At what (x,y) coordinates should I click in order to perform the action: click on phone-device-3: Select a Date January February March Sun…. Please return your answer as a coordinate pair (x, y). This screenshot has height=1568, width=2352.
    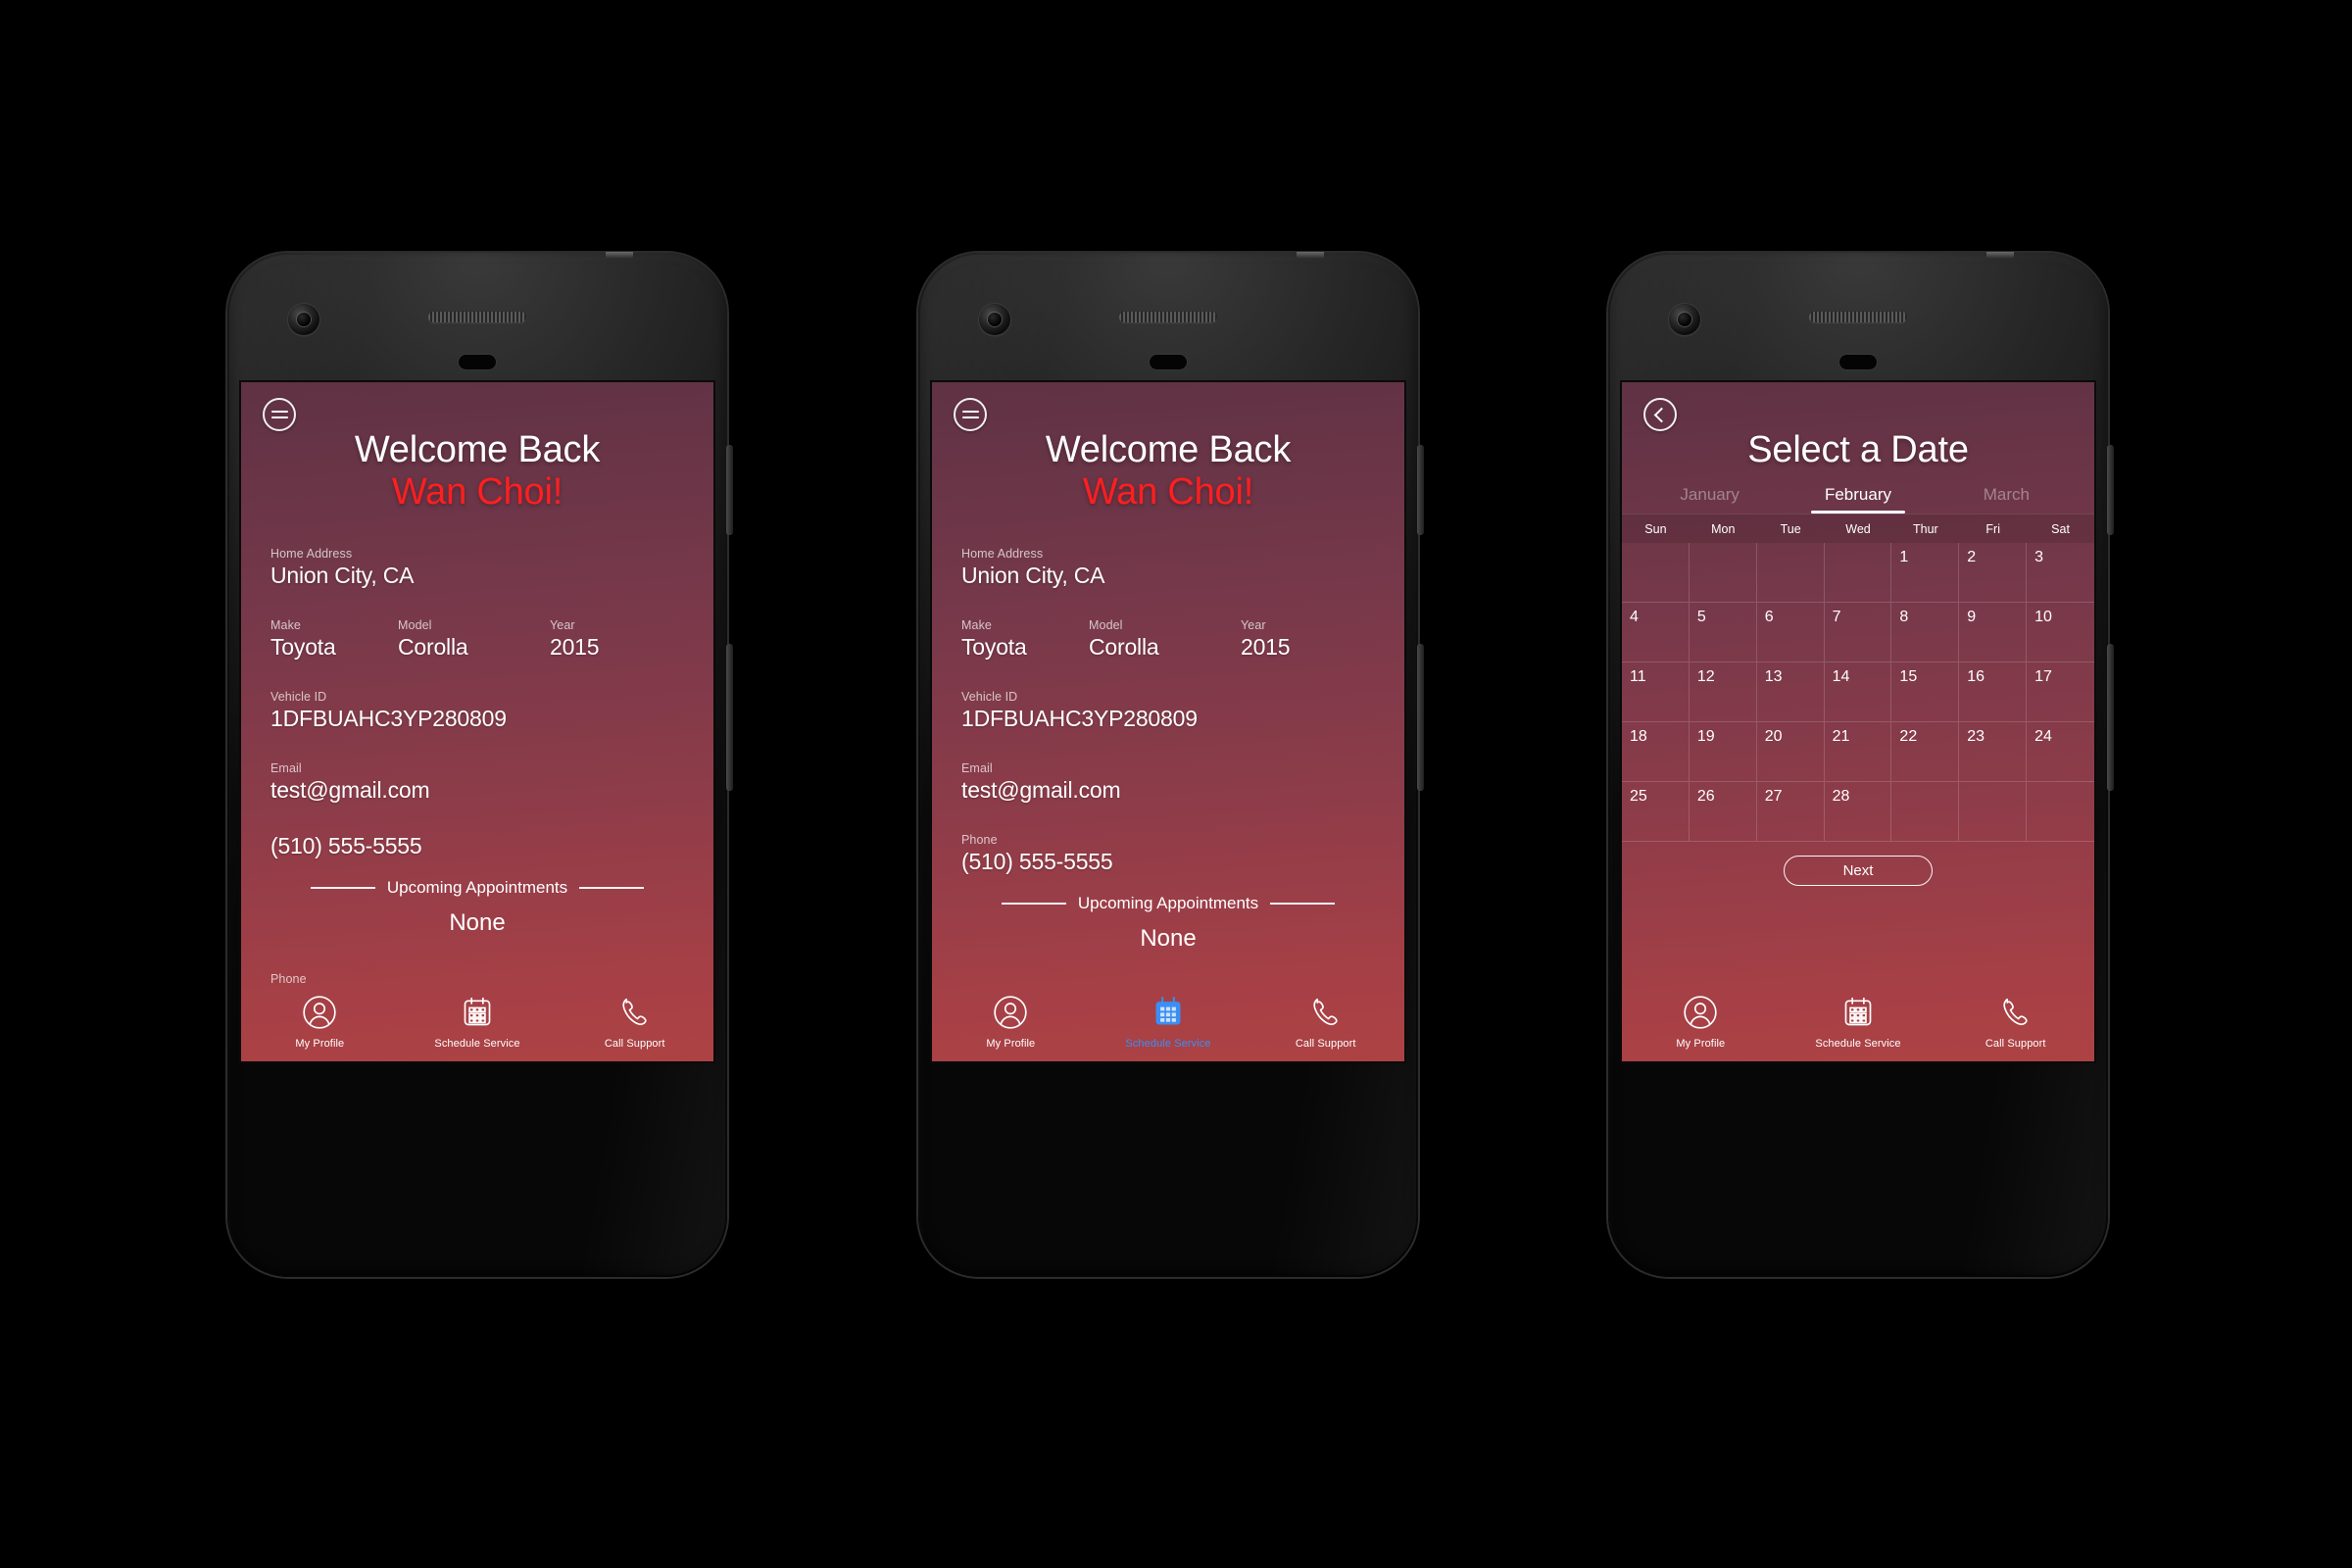
    Looking at the image, I should click on (1861, 764).